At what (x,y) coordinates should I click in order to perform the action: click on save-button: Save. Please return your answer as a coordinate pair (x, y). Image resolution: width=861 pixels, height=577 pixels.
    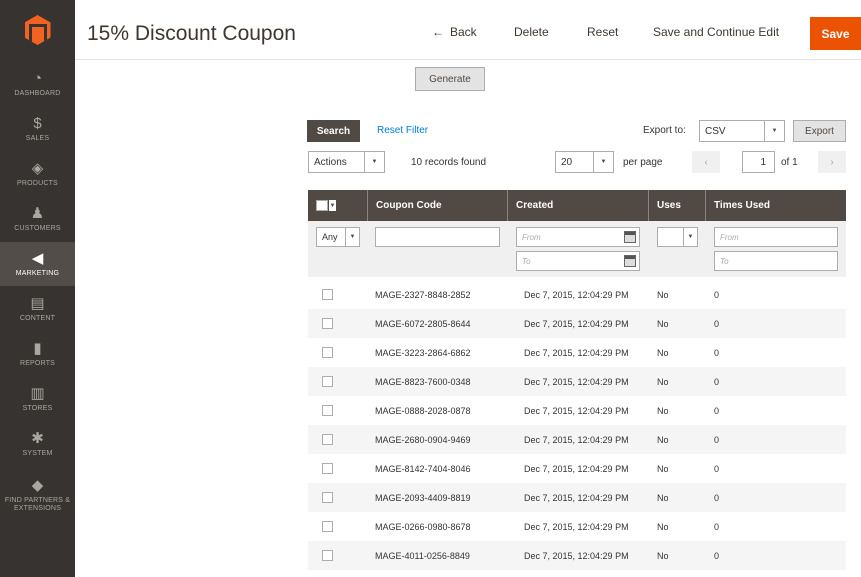
    Looking at the image, I should click on (835, 33).